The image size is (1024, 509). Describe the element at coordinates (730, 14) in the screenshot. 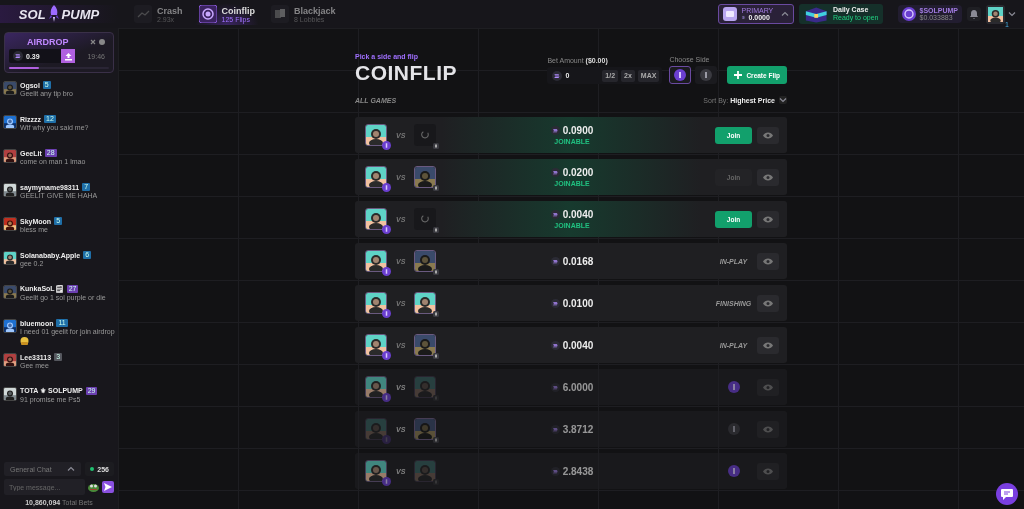

I see `wallet-icon` at that location.